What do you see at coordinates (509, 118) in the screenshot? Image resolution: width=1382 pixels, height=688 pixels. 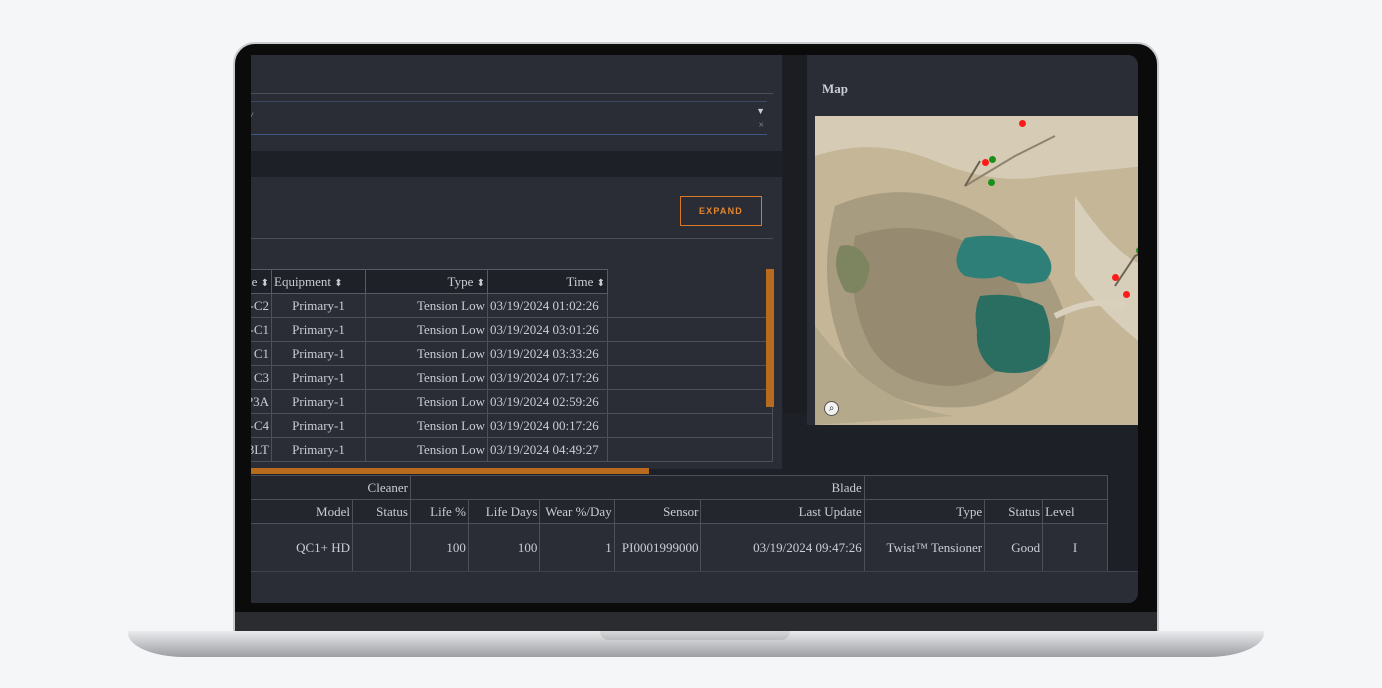 I see `filter-select: / ▼ ×` at bounding box center [509, 118].